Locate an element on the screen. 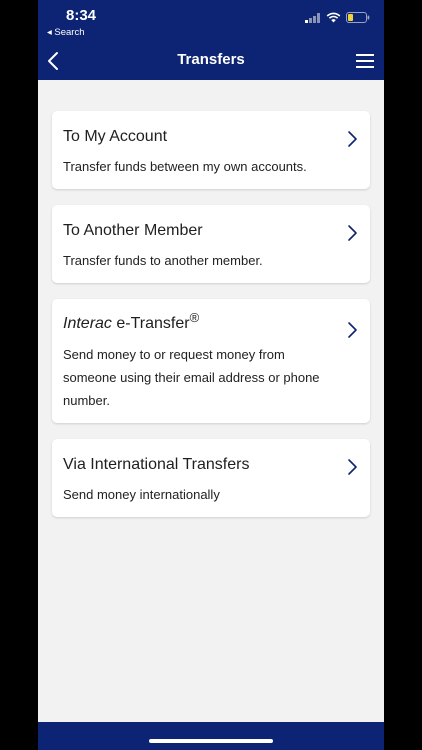 The width and height of the screenshot is (422, 750). navigation-bar: Transfers is located at coordinates (211, 61).